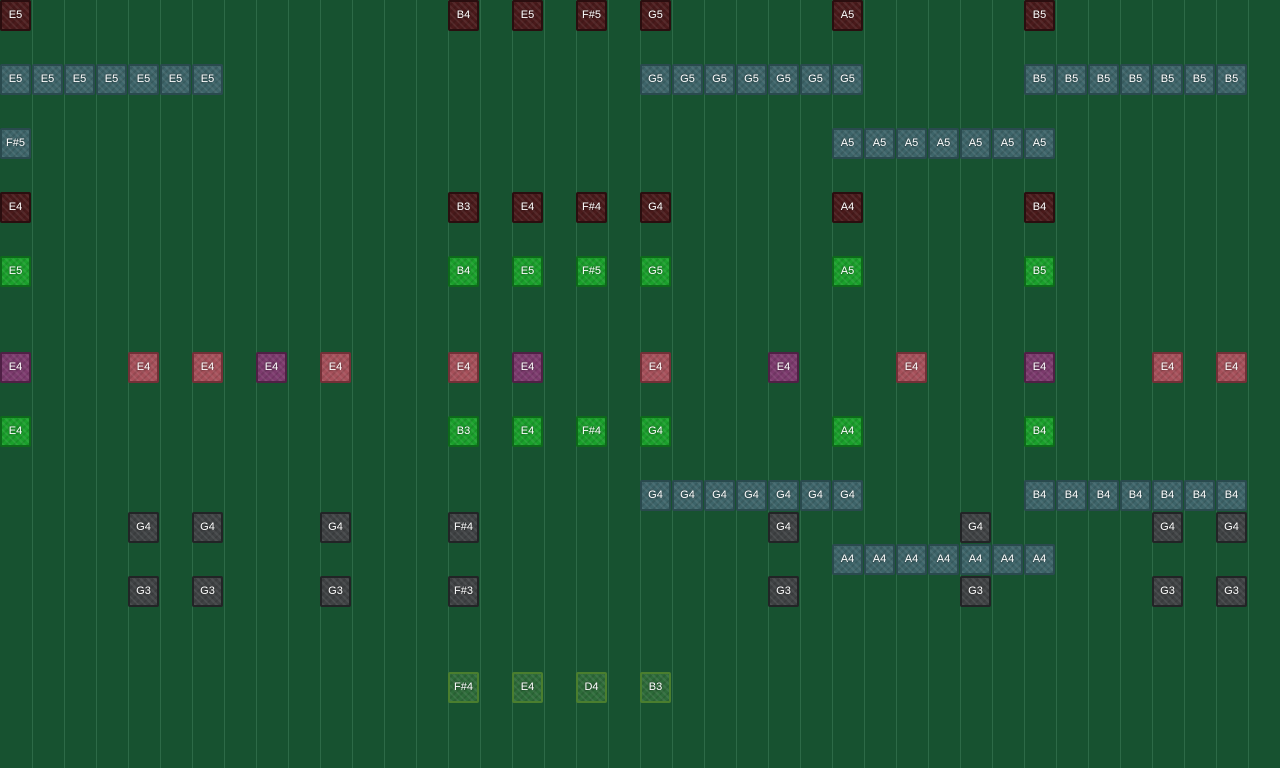  I want to click on note-block: F#3, so click(463, 591).